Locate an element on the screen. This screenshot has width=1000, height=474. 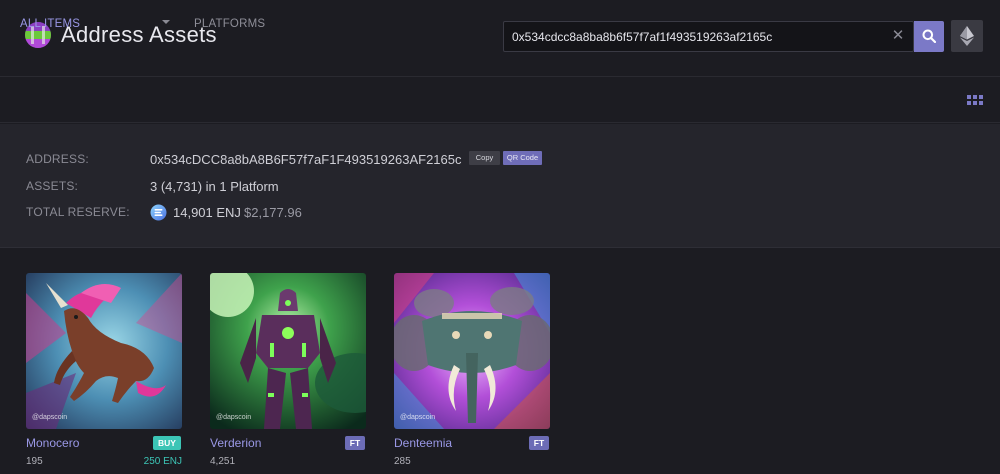
nav-bar is located at coordinates (500, 100).